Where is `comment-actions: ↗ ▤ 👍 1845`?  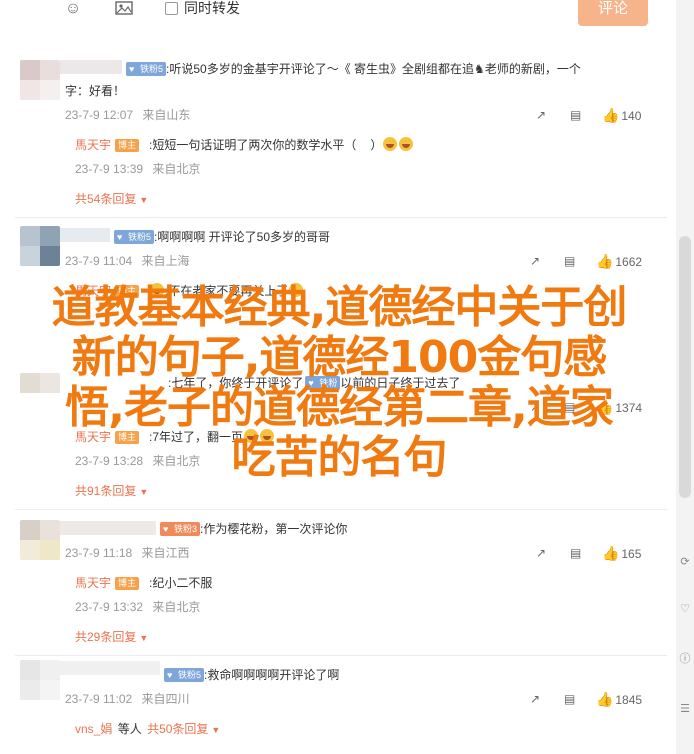
comment-actions: ↗ ▤ 👍 1845 is located at coordinates (595, 699).